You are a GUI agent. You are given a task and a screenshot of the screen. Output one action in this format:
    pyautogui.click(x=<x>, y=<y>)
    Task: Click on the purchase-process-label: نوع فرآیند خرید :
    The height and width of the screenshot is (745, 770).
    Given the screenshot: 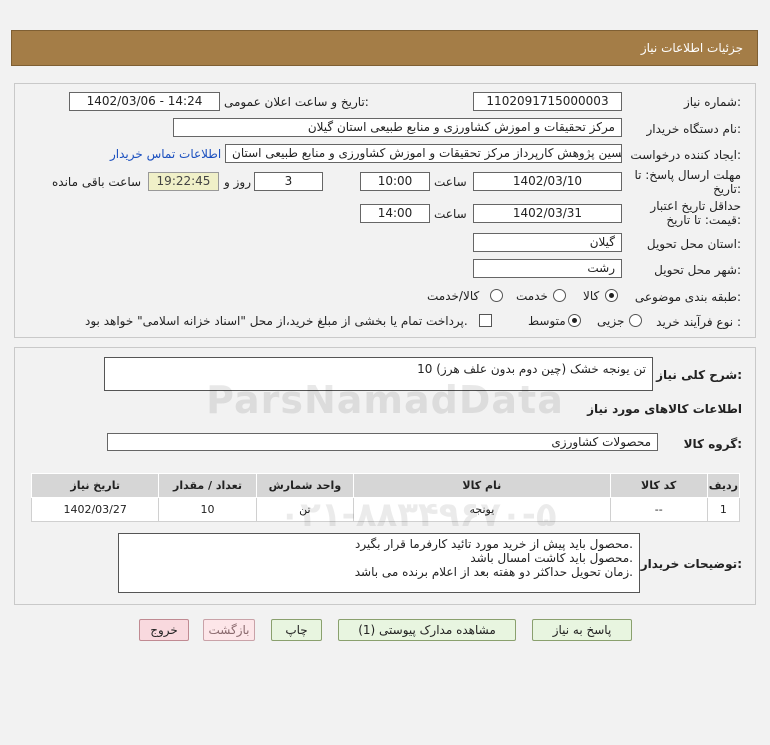 What is the action you would take?
    pyautogui.click(x=698, y=322)
    